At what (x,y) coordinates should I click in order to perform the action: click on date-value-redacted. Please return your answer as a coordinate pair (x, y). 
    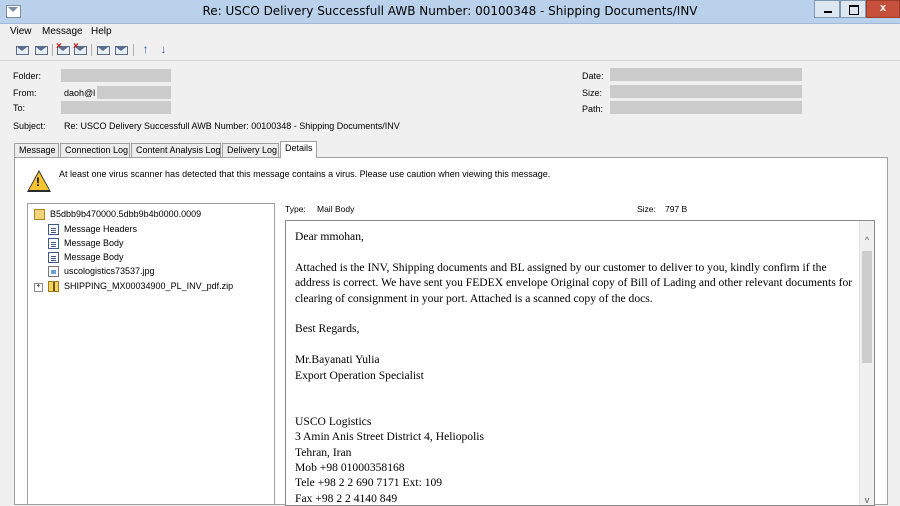
    Looking at the image, I should click on (706, 74).